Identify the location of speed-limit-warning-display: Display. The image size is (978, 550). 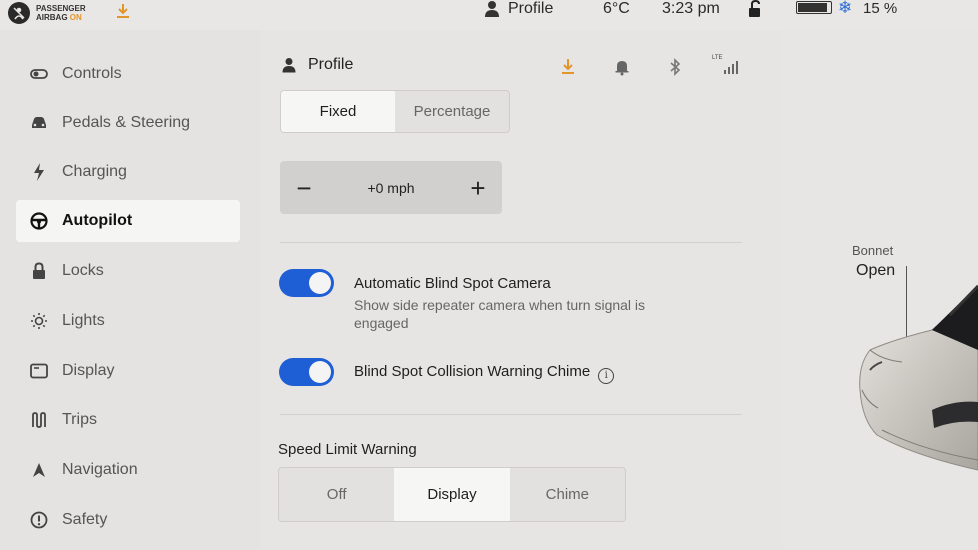
(452, 494).